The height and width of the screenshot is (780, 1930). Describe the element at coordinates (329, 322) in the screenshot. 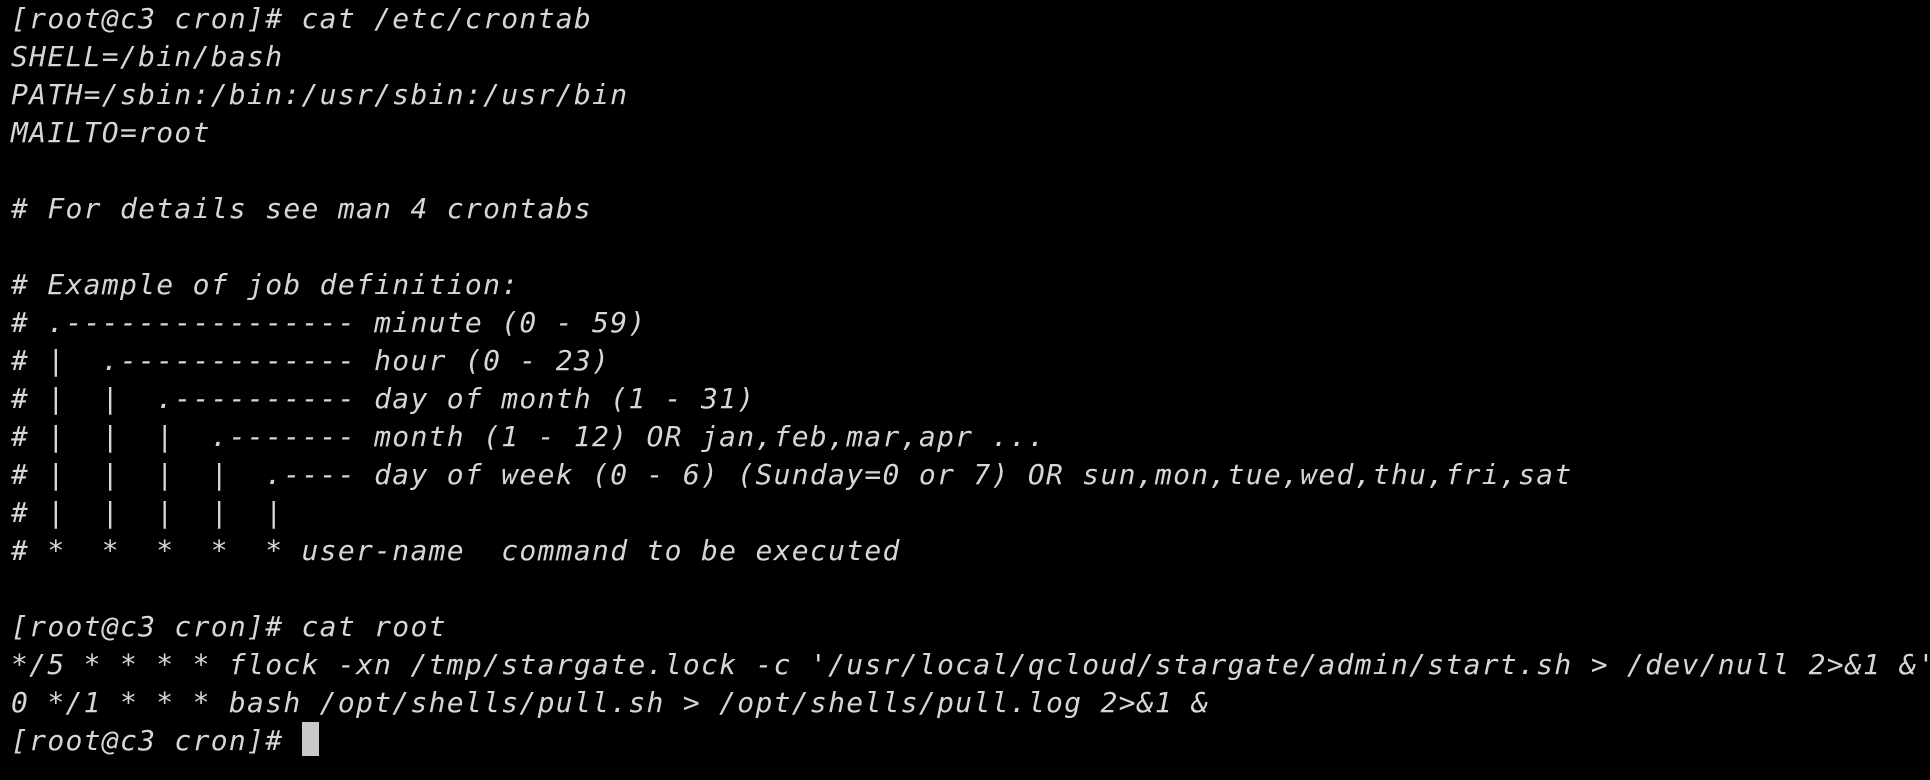

I see `terminal-line: # .---------------- minute (0 - 59)` at that location.